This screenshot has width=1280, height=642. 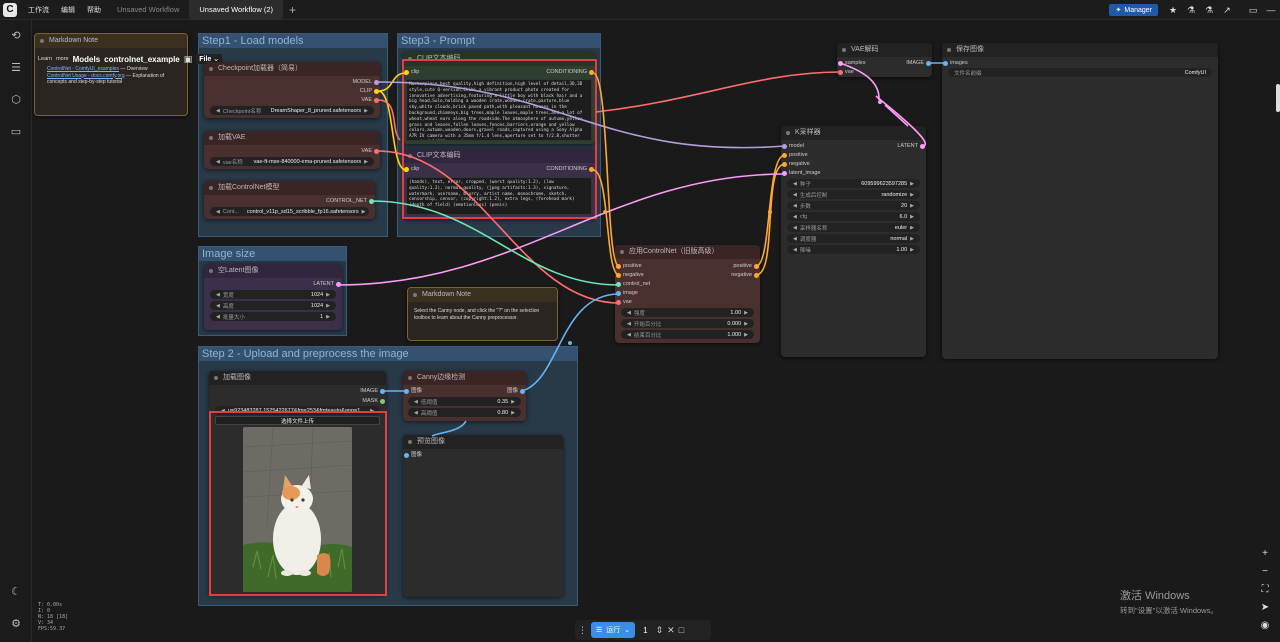 What do you see at coordinates (16, 36) in the screenshot?
I see `history-icon: ⟲` at bounding box center [16, 36].